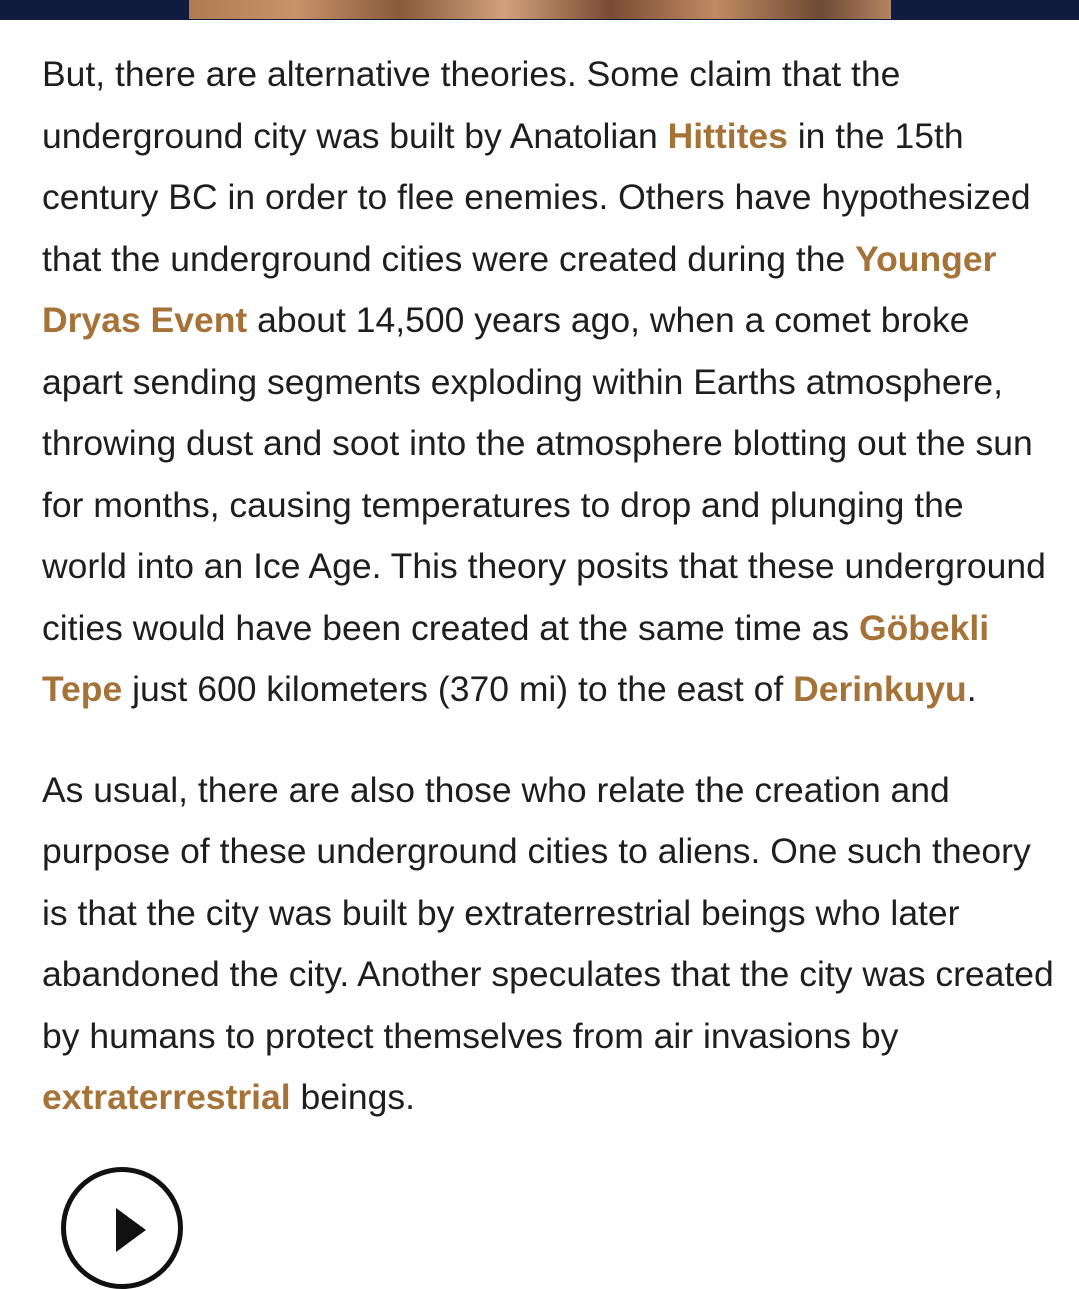  Describe the element at coordinates (131, 1230) in the screenshot. I see `play-icon` at that location.